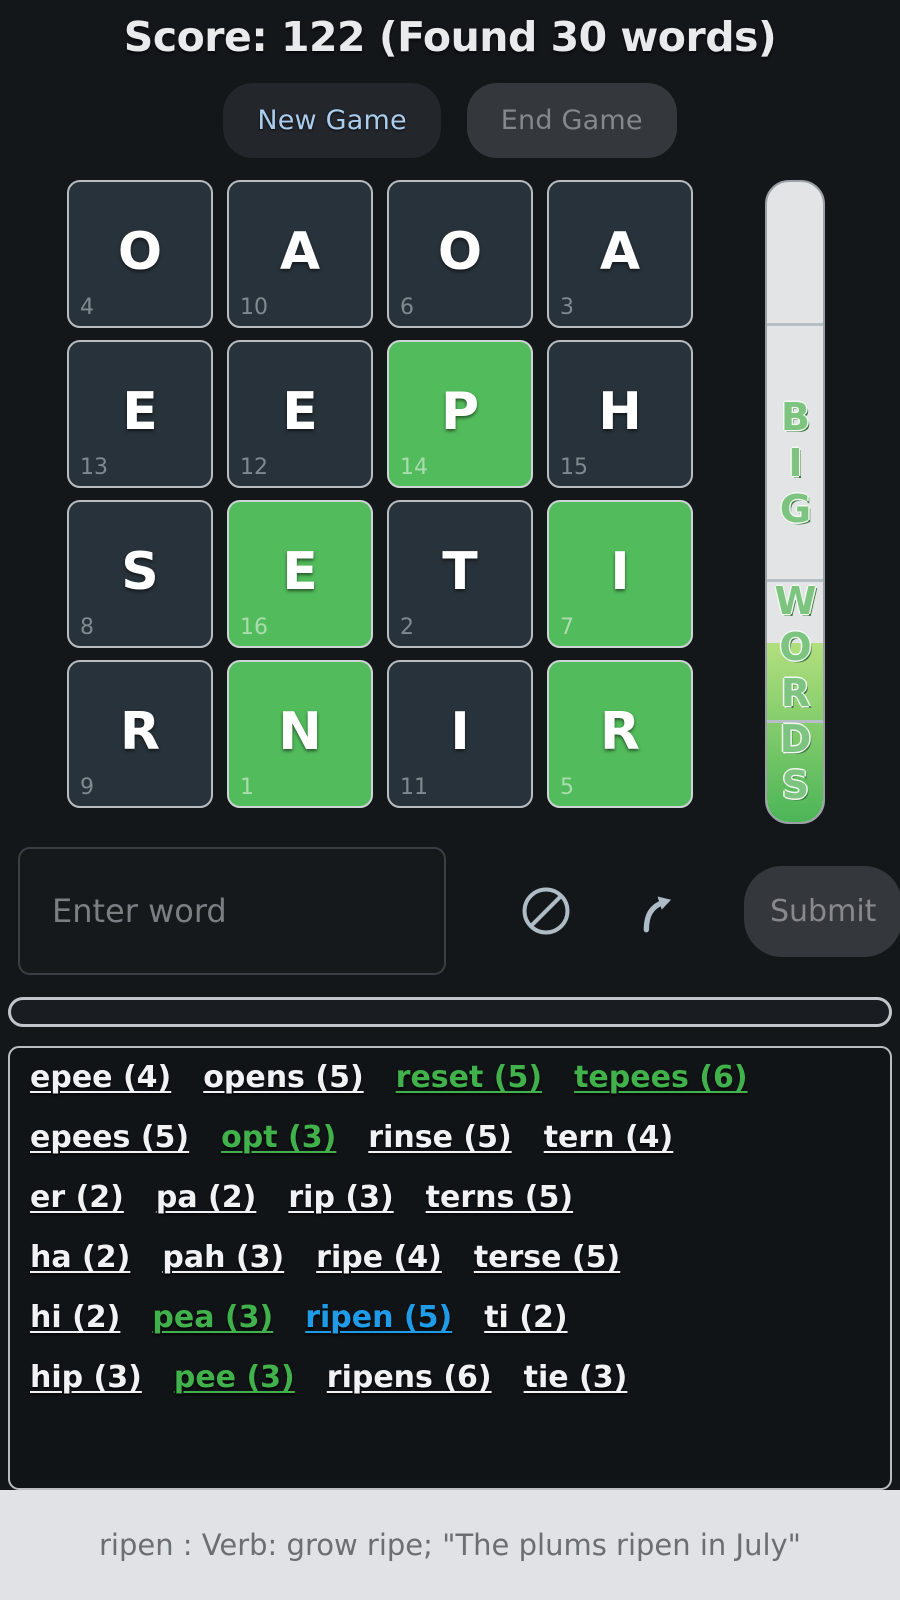 The height and width of the screenshot is (1600, 900). I want to click on word-list-item: er (2), so click(77, 1197).